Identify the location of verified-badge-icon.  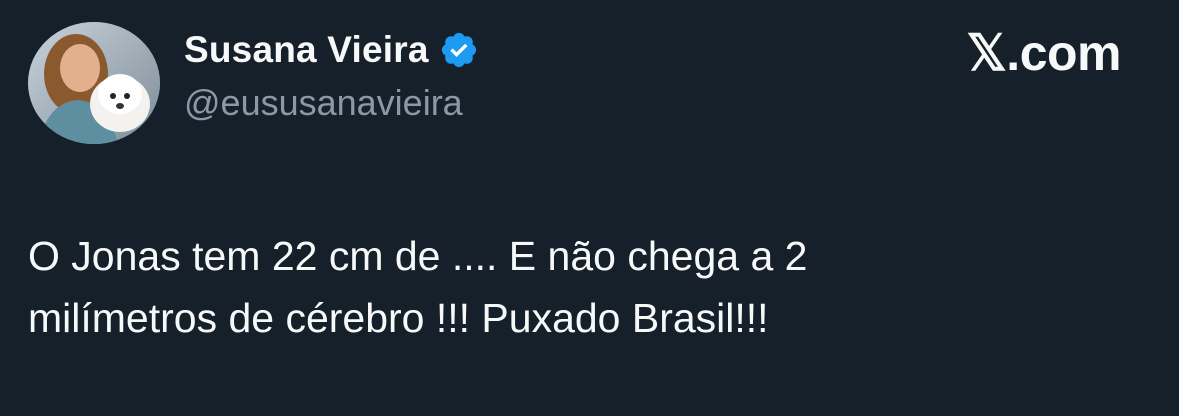
(459, 50).